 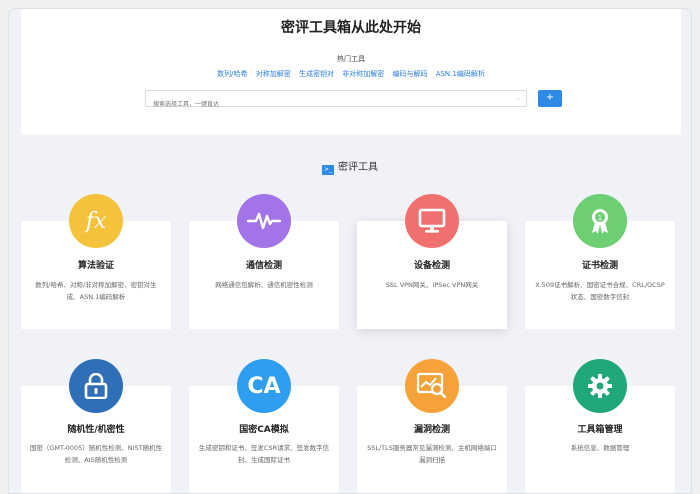 What do you see at coordinates (460, 74) in the screenshot?
I see `hot-link-asn1: ASN.1编码解析` at bounding box center [460, 74].